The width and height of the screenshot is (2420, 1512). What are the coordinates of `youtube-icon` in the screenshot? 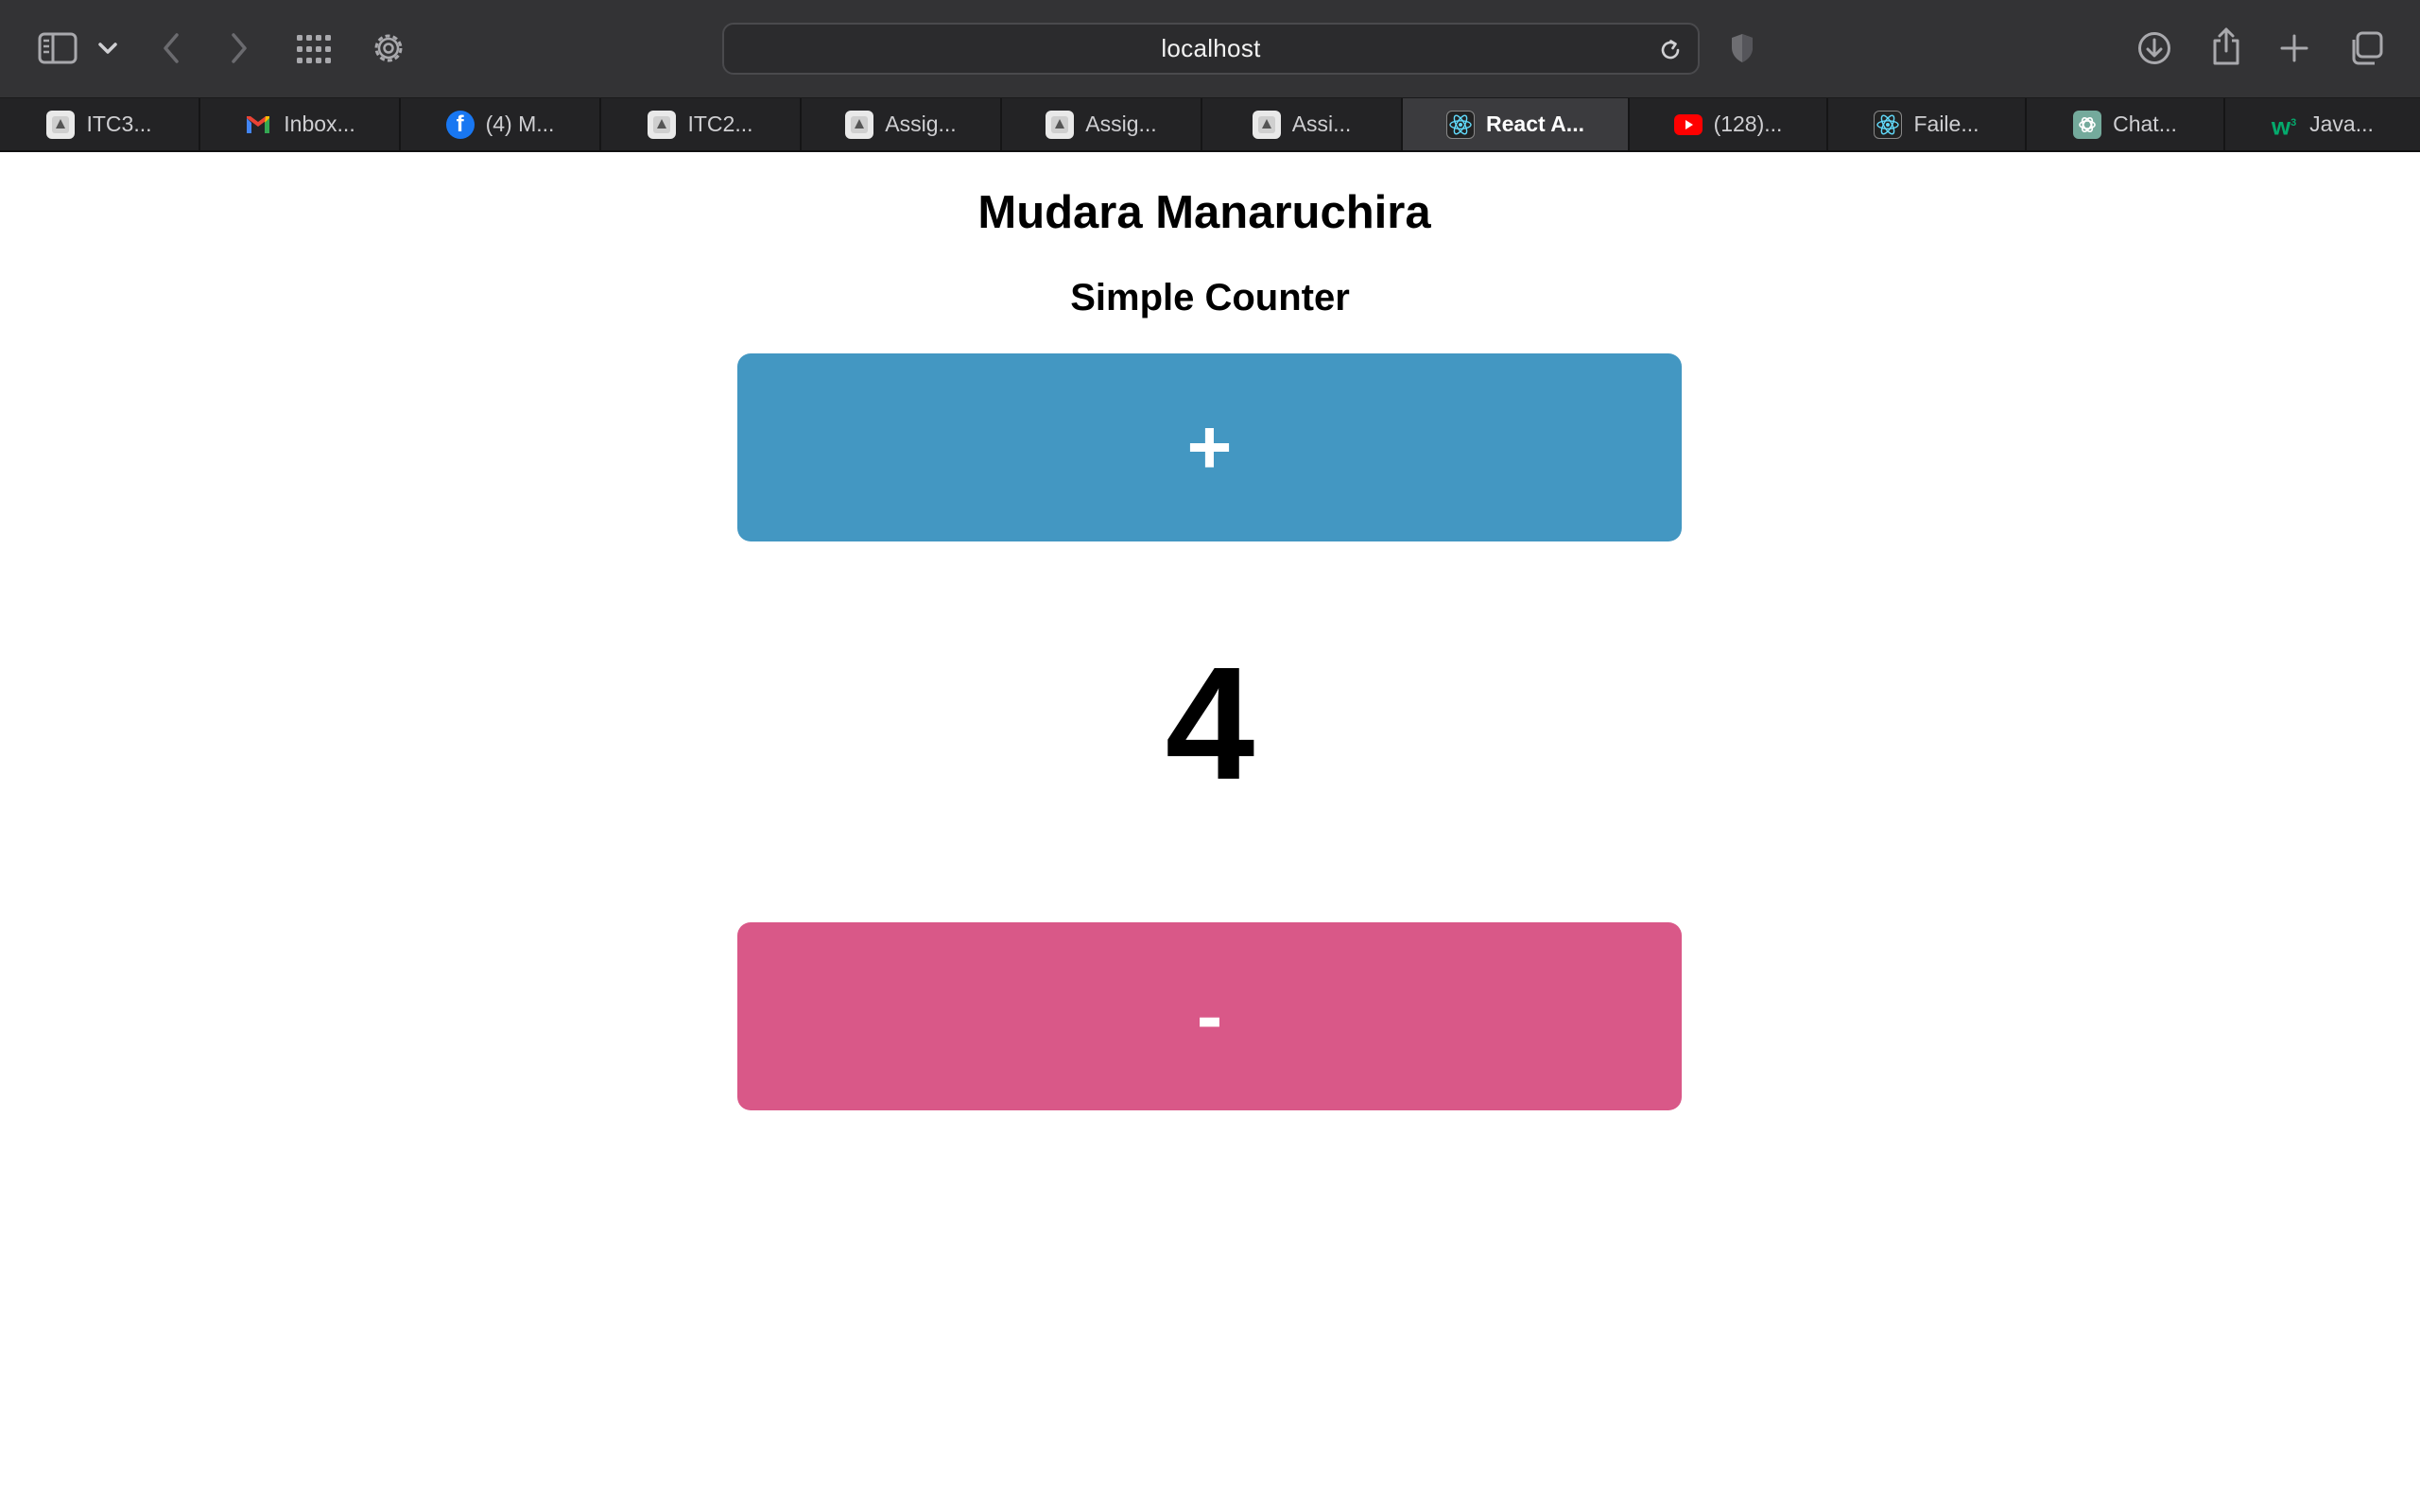 It's located at (1688, 125).